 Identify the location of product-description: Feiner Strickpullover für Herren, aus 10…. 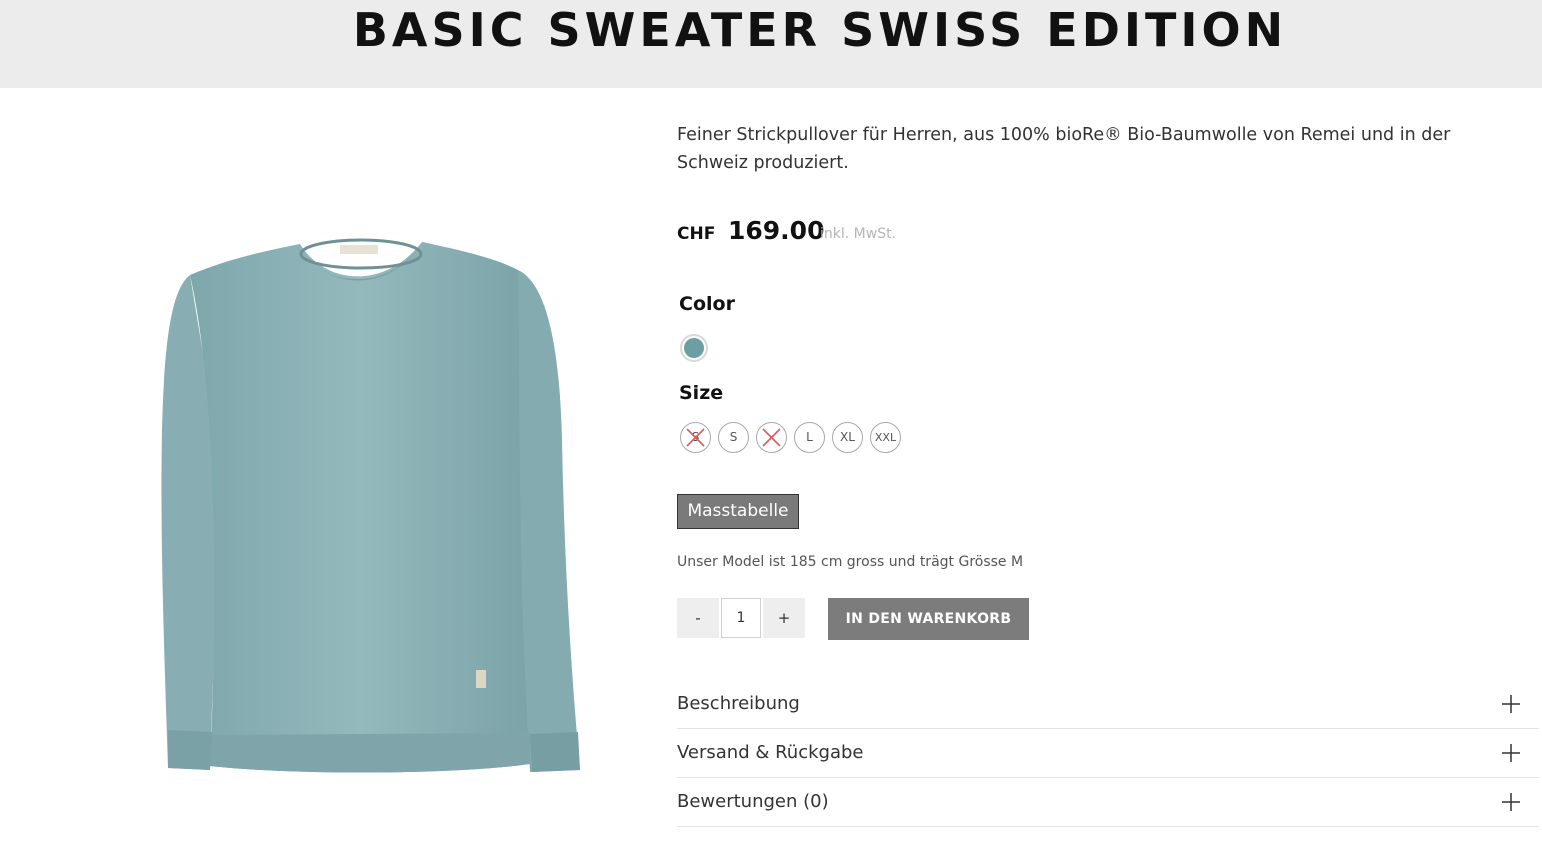
(1064, 149).